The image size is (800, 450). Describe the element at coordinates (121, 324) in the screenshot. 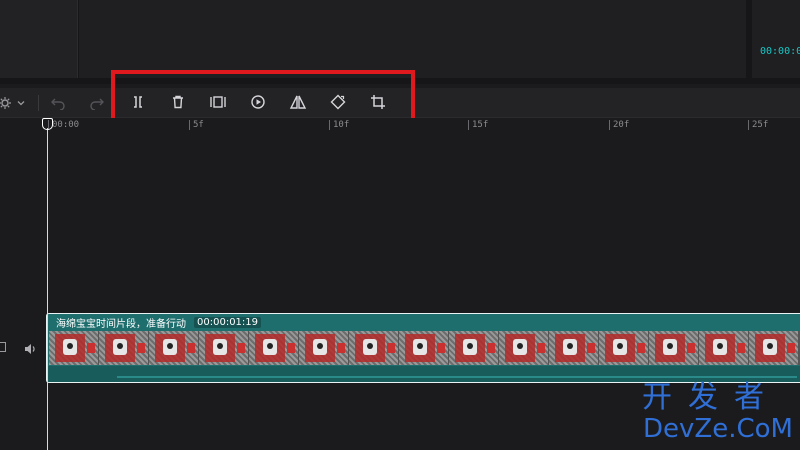

I see `clip-name: 海绵宝宝时间片段，准备行动` at that location.